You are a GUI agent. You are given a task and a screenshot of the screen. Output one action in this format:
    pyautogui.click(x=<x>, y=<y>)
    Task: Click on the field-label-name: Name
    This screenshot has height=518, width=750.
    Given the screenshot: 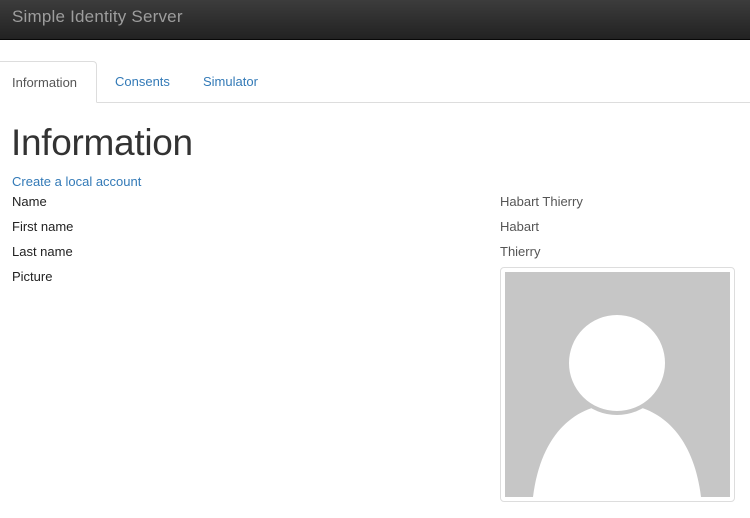 What is the action you would take?
    pyautogui.click(x=29, y=201)
    